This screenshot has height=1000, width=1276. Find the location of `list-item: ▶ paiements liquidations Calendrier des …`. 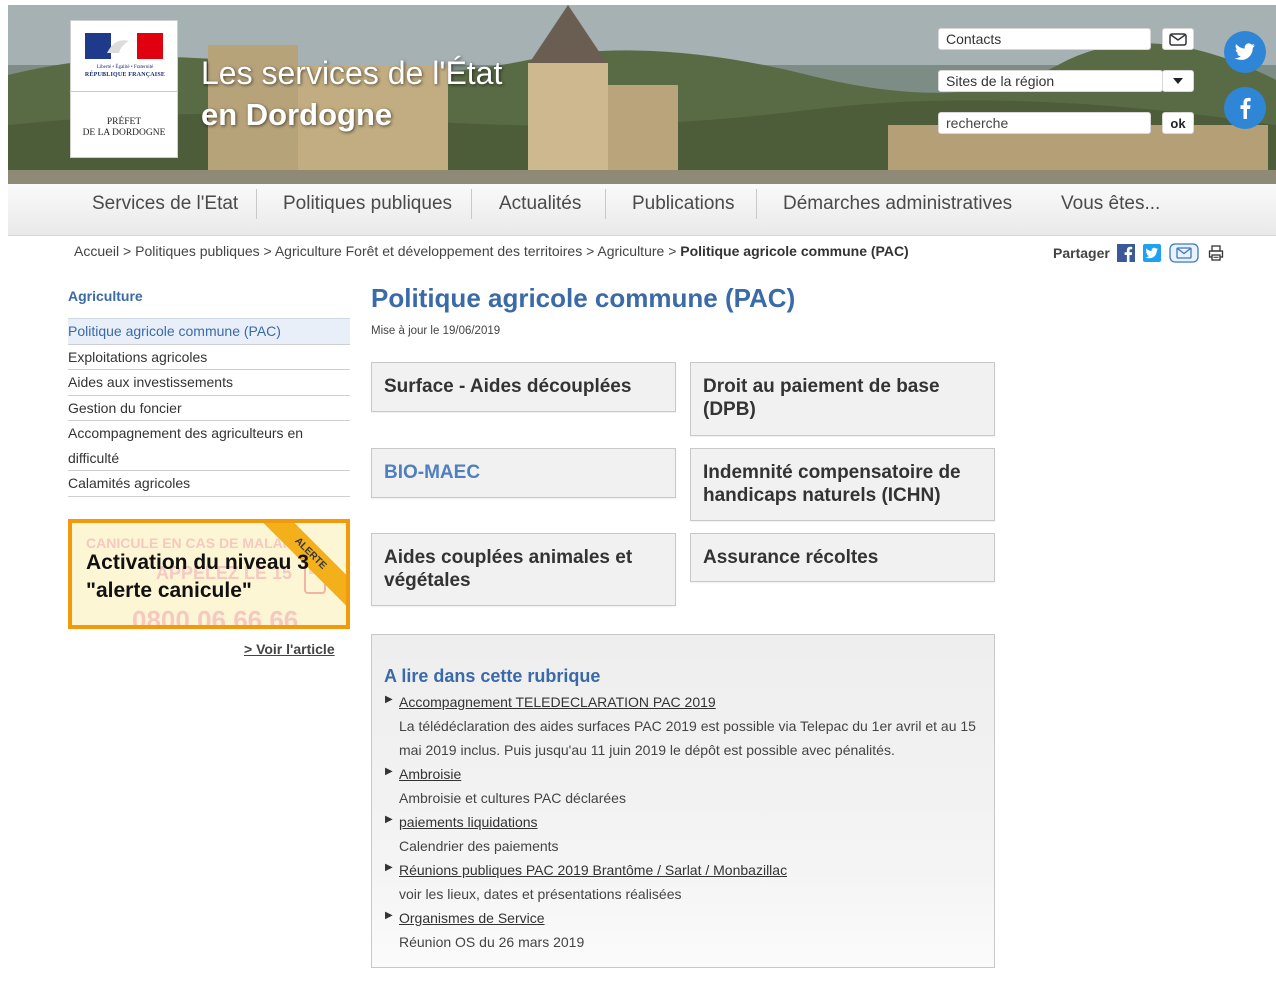

list-item: ▶ paiements liquidations Calendrier des … is located at coordinates (685, 834).